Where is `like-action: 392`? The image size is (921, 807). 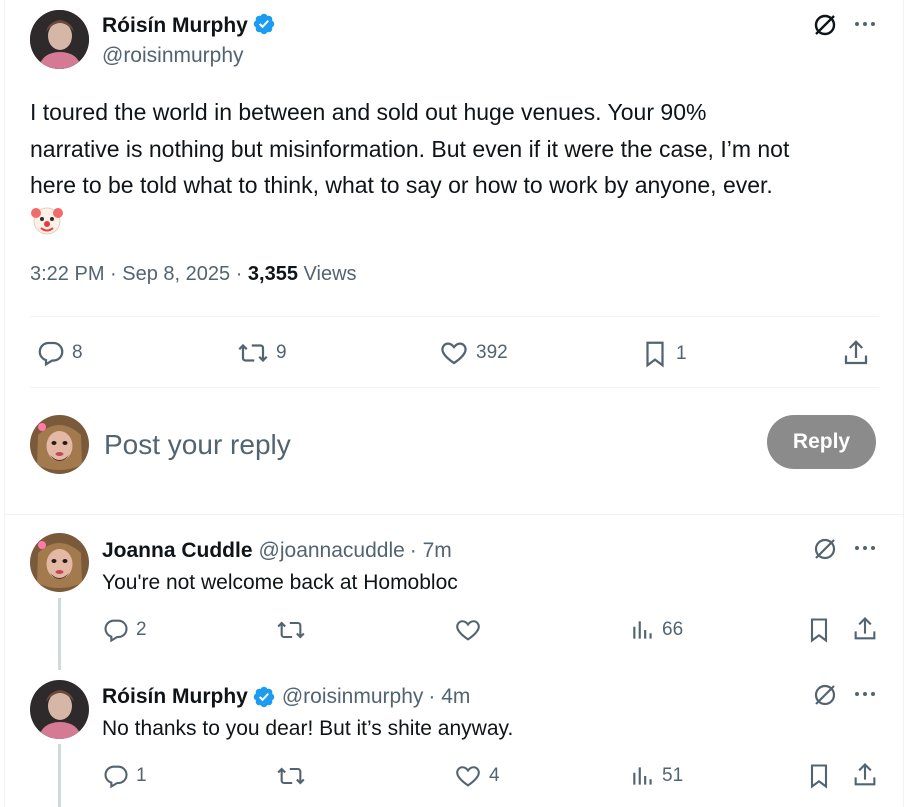 like-action: 392 is located at coordinates (473, 353).